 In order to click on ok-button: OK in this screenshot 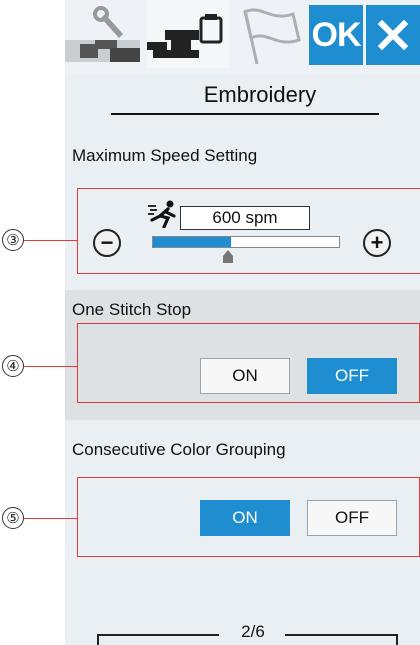, I will do `click(336, 35)`.